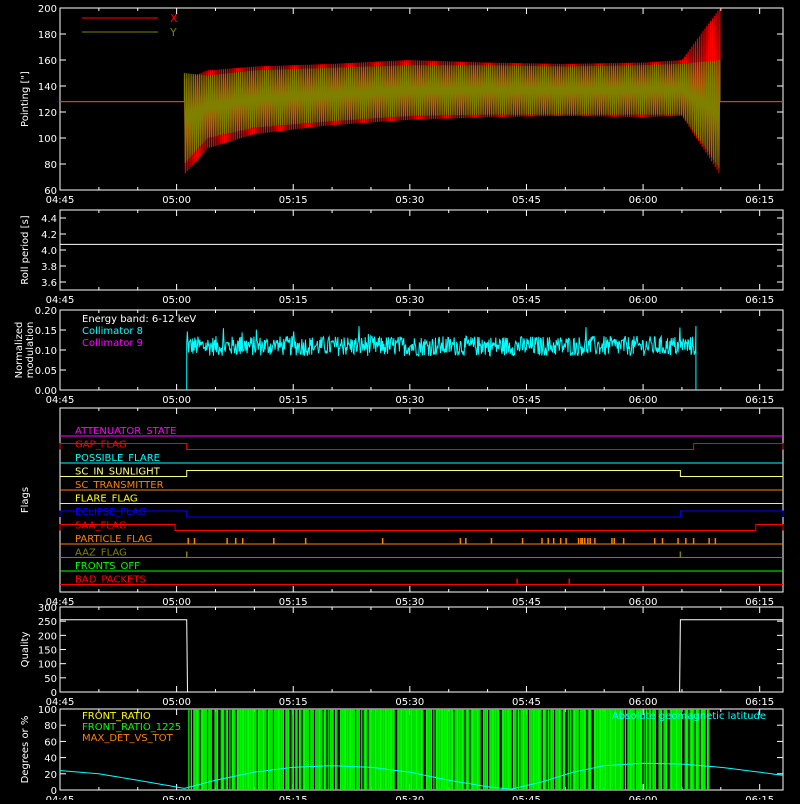  I want to click on flag-label: SAA_FLAG, so click(100, 526).